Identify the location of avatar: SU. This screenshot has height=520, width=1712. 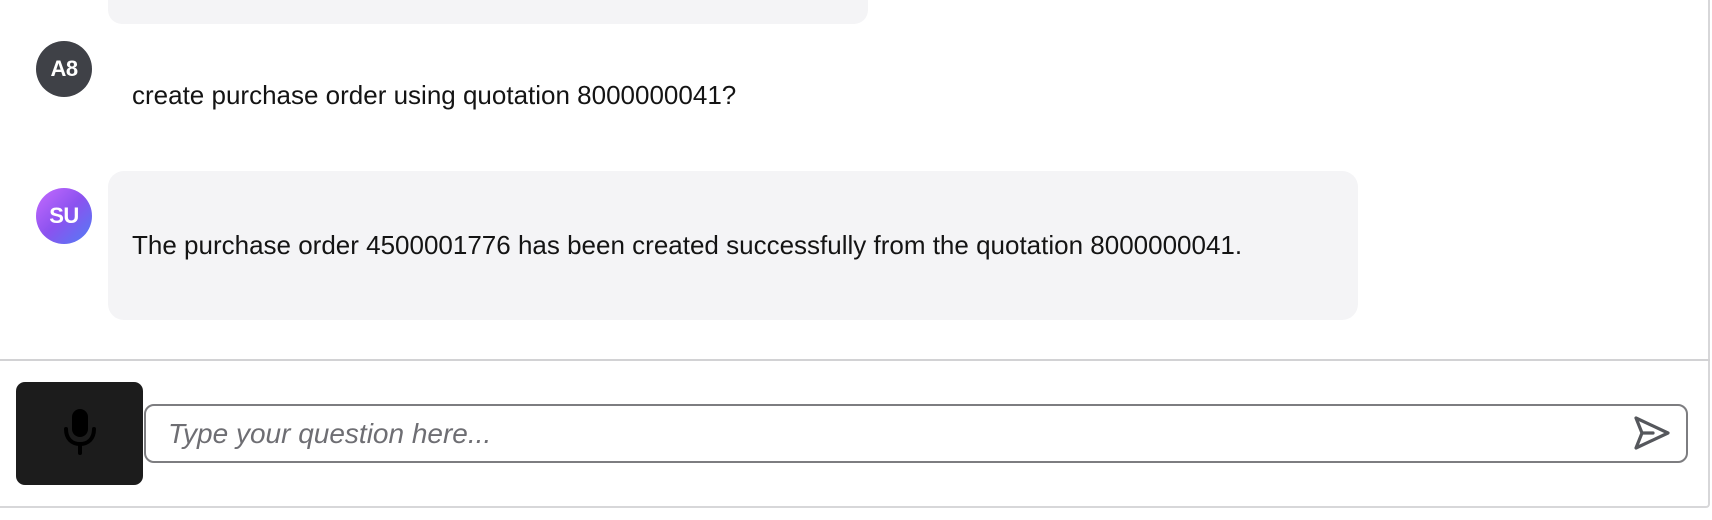
(64, 216).